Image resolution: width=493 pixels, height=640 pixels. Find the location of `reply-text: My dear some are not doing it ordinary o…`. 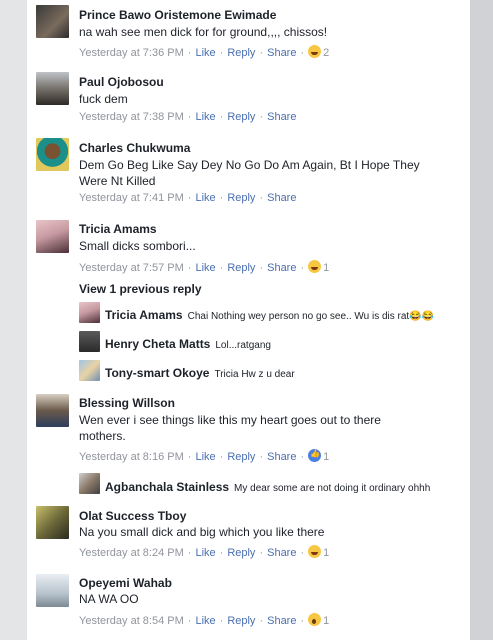

reply-text: My dear some are not doing it ordinary o… is located at coordinates (332, 488).